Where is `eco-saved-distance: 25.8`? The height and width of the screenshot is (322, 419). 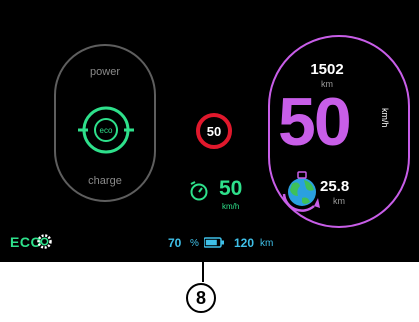
eco-saved-distance: 25.8 is located at coordinates (335, 186).